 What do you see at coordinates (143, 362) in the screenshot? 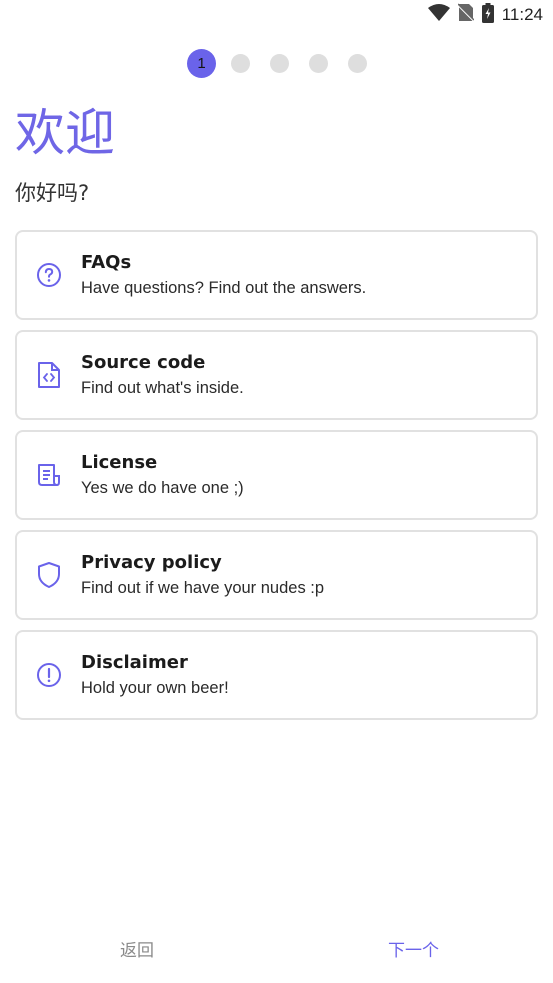
I see `card-title: Source code` at bounding box center [143, 362].